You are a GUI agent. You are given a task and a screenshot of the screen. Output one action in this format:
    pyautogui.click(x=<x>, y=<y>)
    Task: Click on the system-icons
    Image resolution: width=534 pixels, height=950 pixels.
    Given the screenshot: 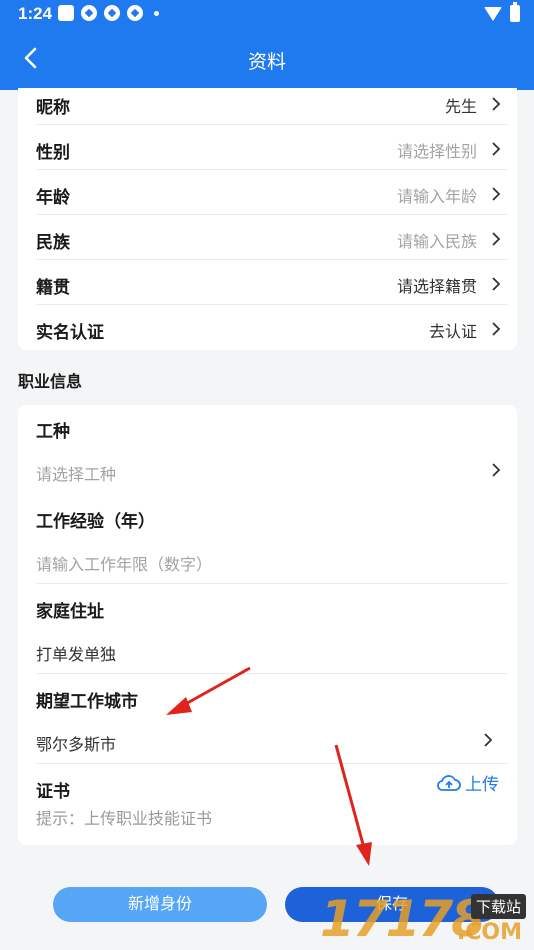 What is the action you would take?
    pyautogui.click(x=502, y=12)
    